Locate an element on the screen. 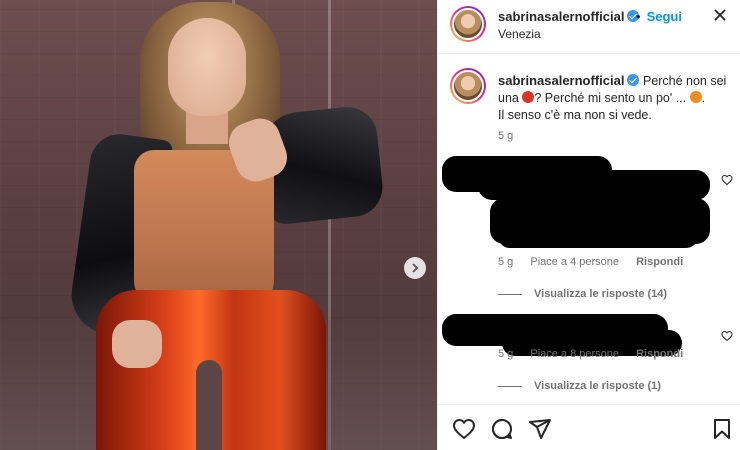 This screenshot has width=740, height=450. location-link: Venezia is located at coordinates (519, 34).